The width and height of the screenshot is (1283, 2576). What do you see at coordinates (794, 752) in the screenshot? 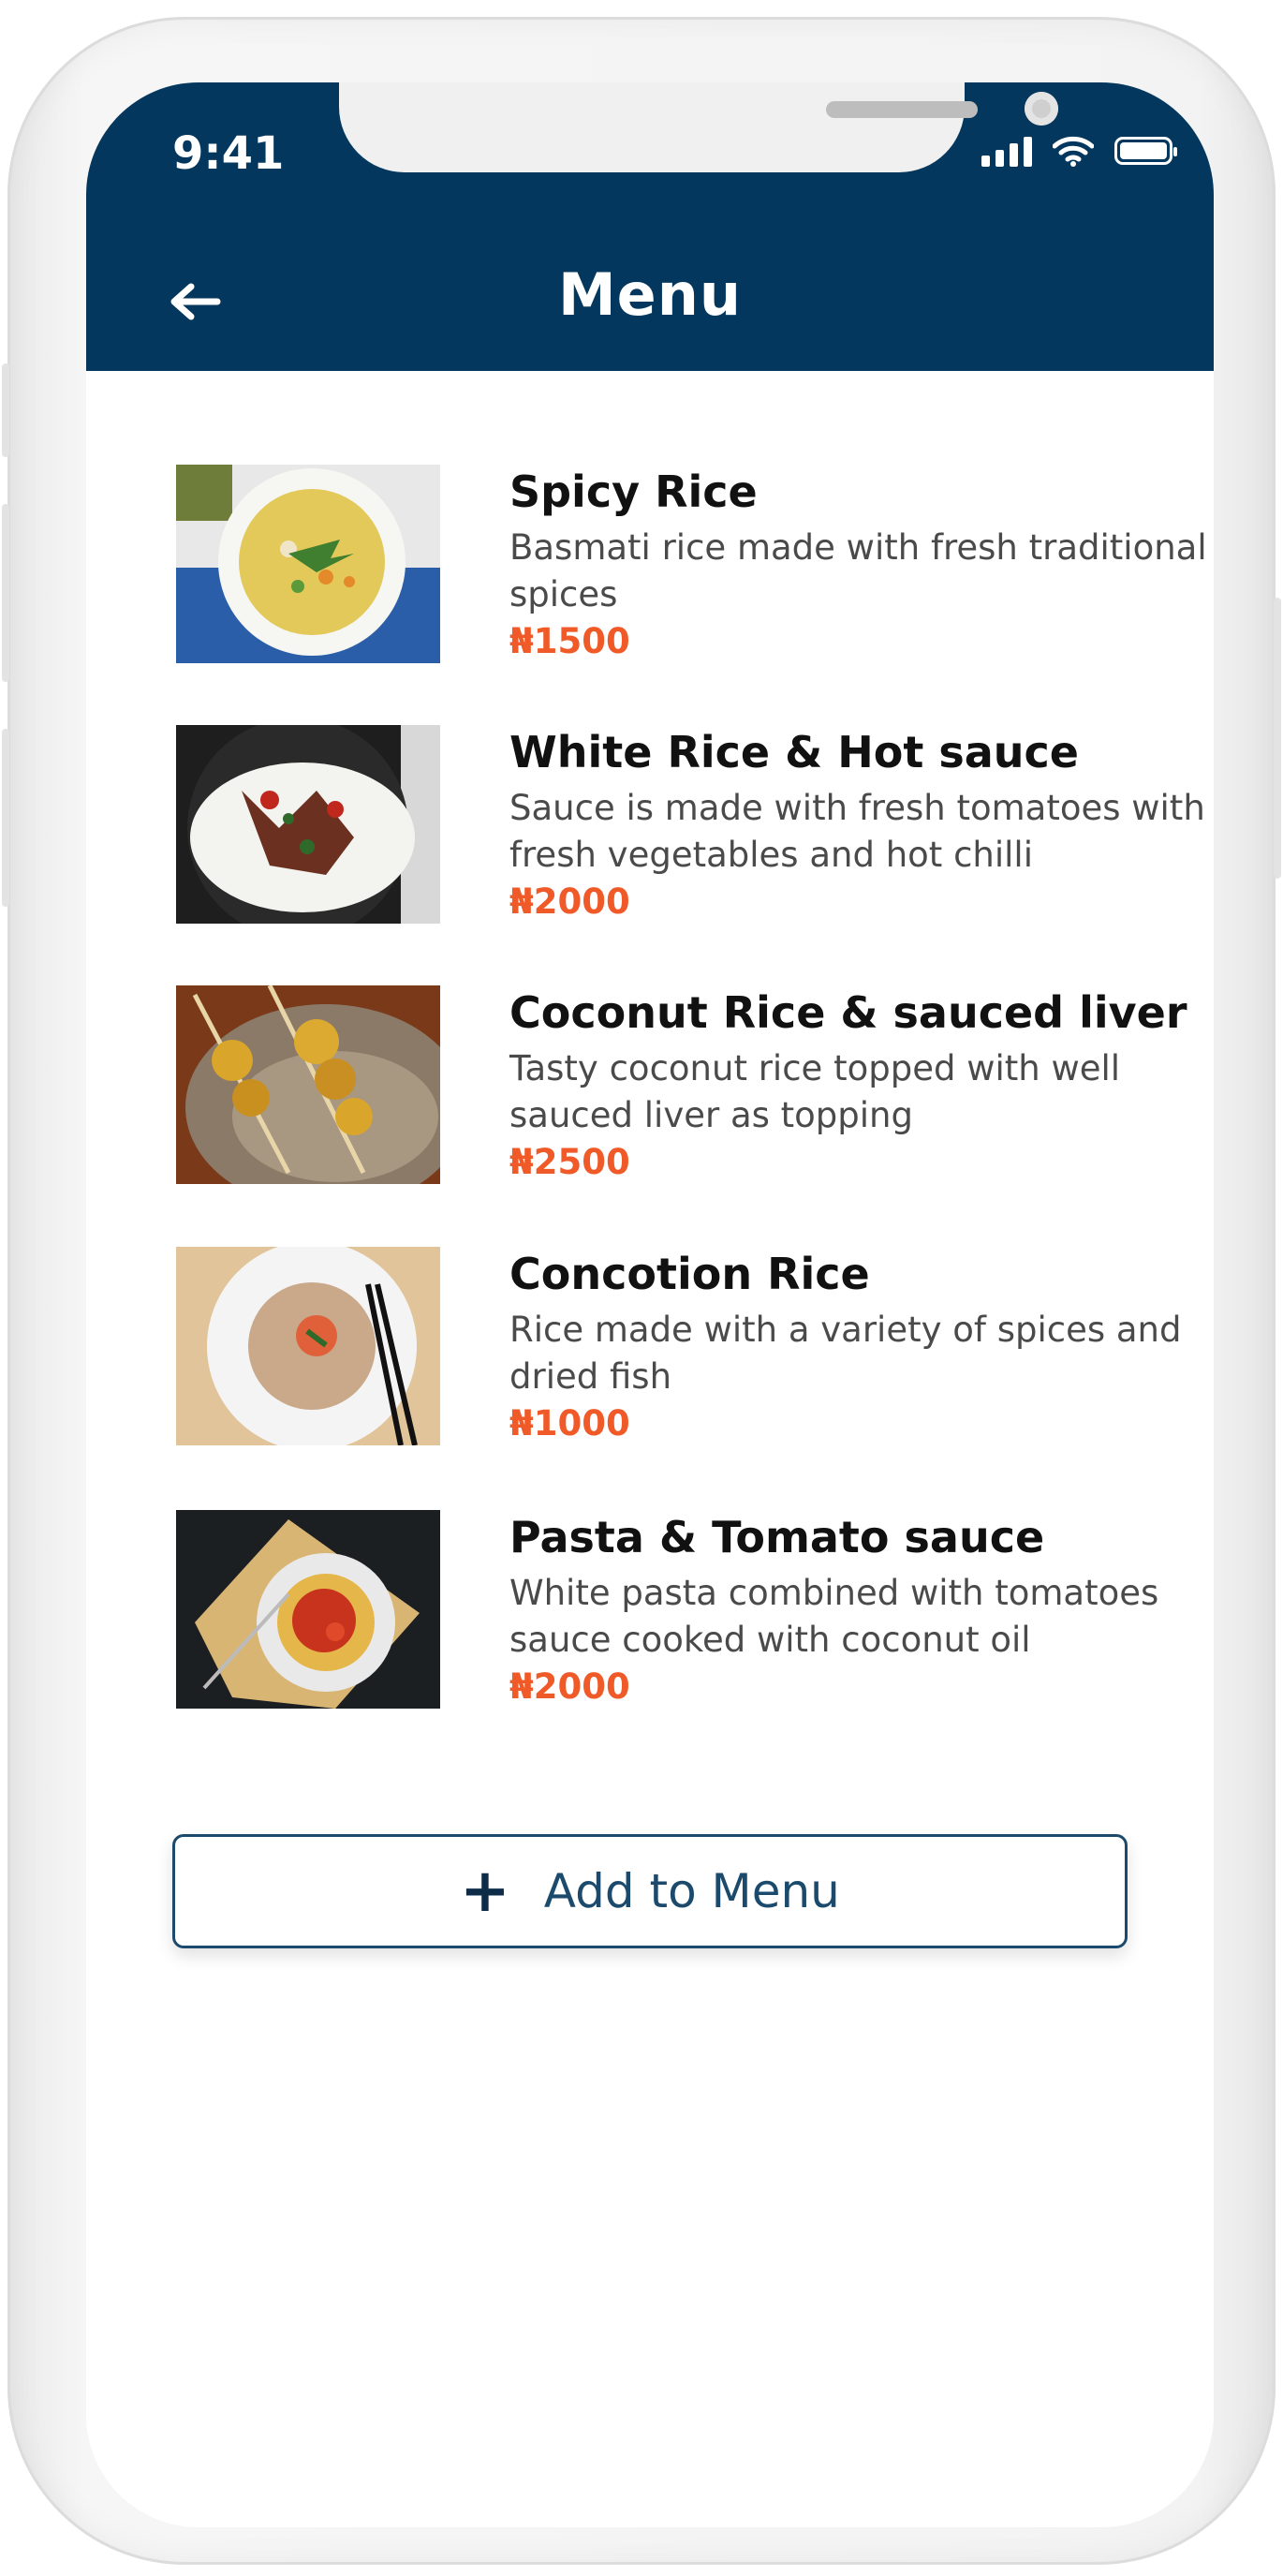
I see `item-name: White Rice & Hot sauce` at bounding box center [794, 752].